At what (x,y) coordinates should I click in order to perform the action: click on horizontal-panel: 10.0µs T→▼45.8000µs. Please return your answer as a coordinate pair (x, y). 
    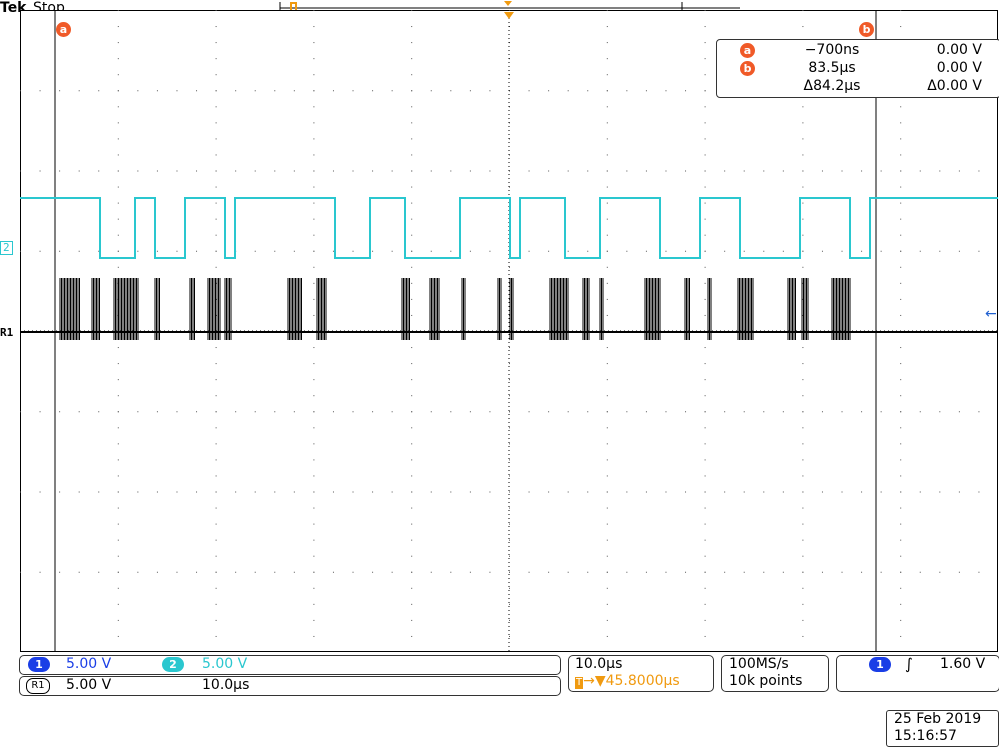
    Looking at the image, I should click on (641, 673).